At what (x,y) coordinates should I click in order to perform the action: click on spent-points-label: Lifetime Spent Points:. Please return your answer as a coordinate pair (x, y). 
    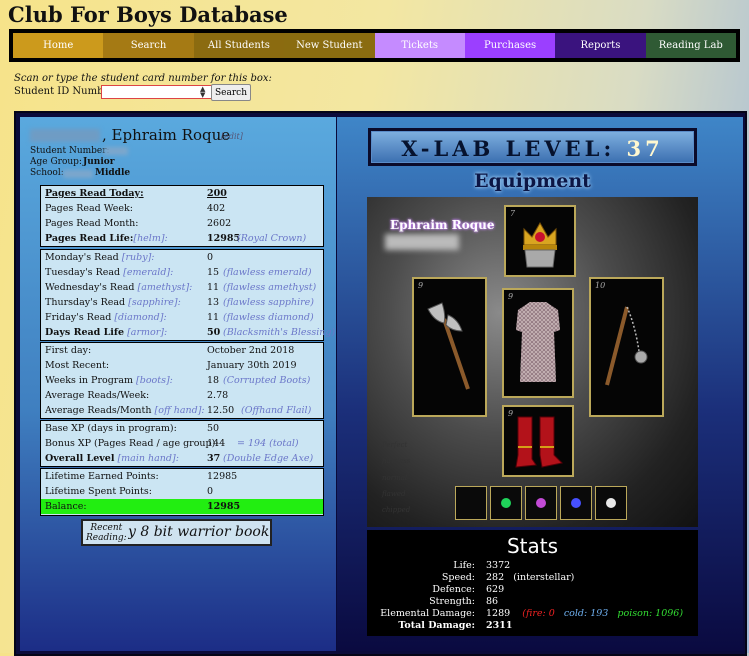
    Looking at the image, I should click on (98, 491).